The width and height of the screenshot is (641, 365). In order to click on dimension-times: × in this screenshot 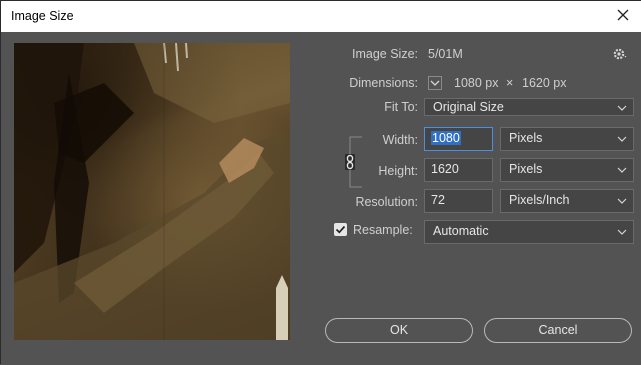, I will do `click(510, 83)`.